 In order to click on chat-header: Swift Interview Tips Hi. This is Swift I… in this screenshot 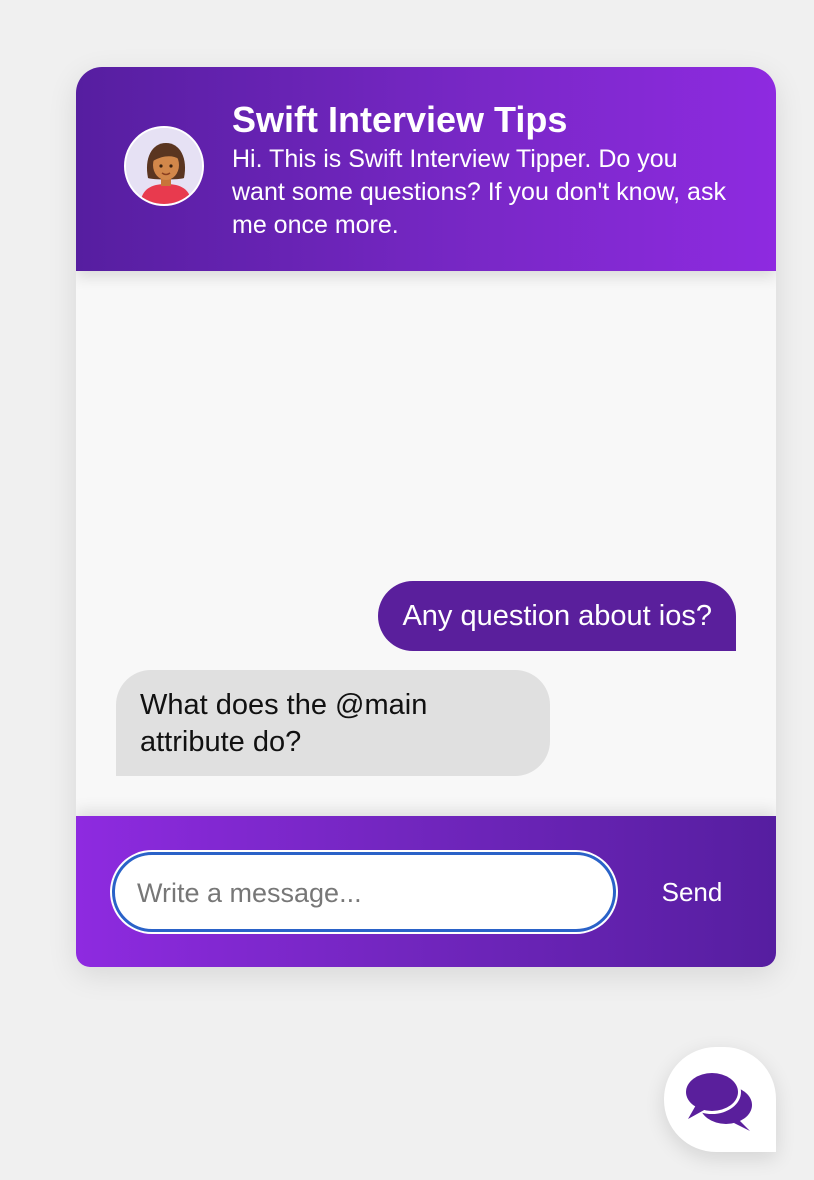, I will do `click(426, 169)`.